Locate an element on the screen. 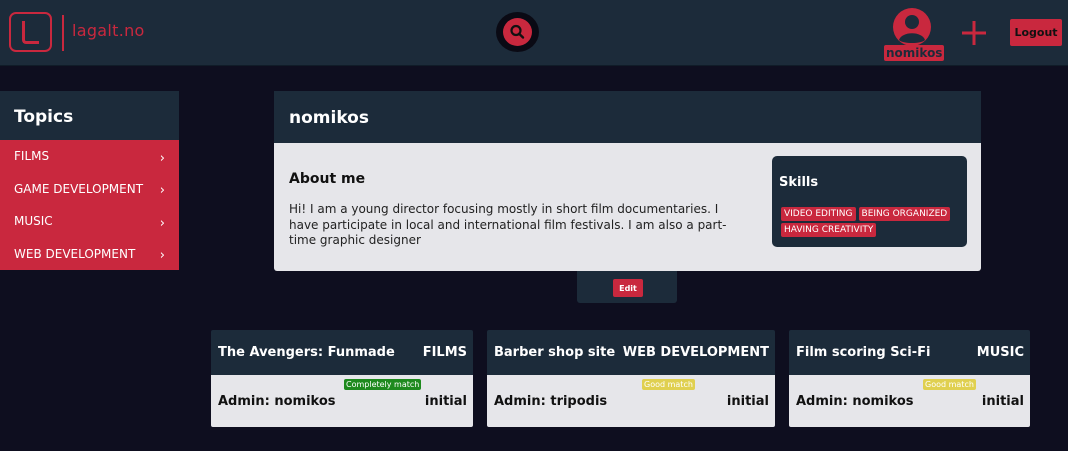 The width and height of the screenshot is (1068, 451). sidebar-title: Topics is located at coordinates (89, 115).